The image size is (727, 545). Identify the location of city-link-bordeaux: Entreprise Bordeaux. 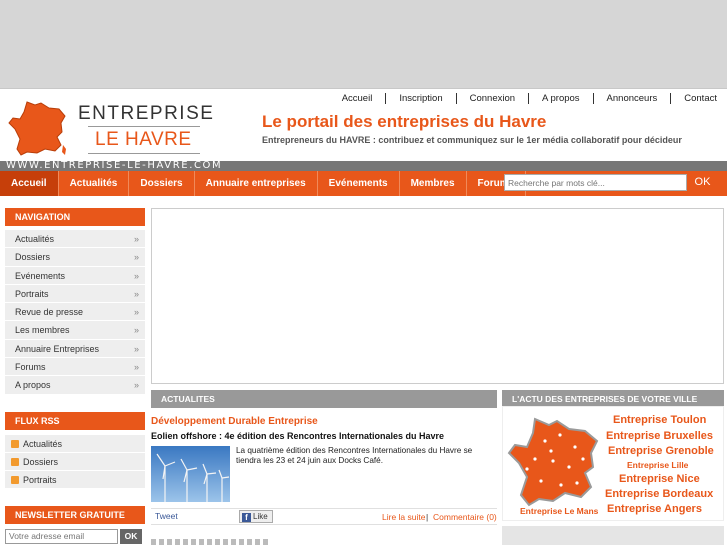
(659, 494).